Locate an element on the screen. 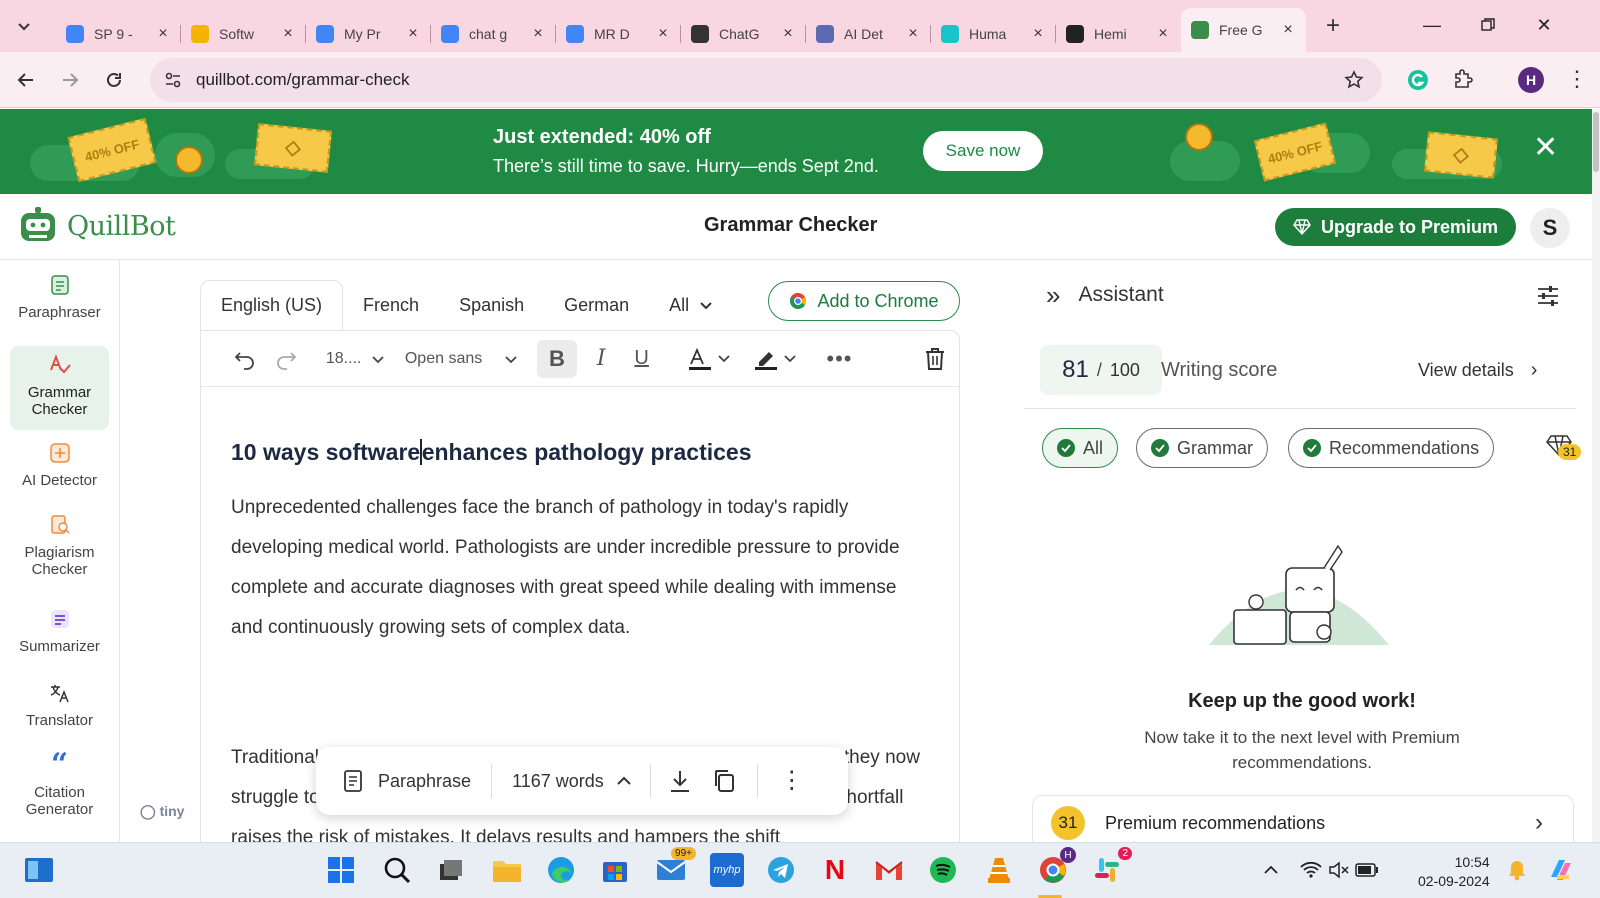  close-banner-icon: ✕ is located at coordinates (1545, 148).